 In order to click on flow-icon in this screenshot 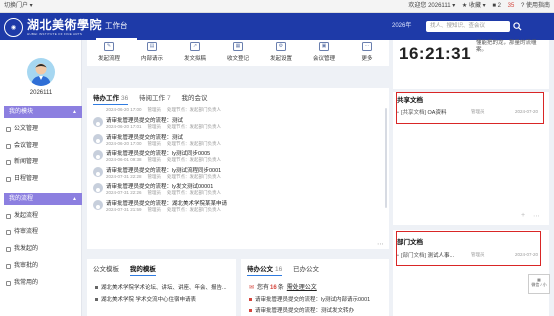, I will do `click(8, 266)`.